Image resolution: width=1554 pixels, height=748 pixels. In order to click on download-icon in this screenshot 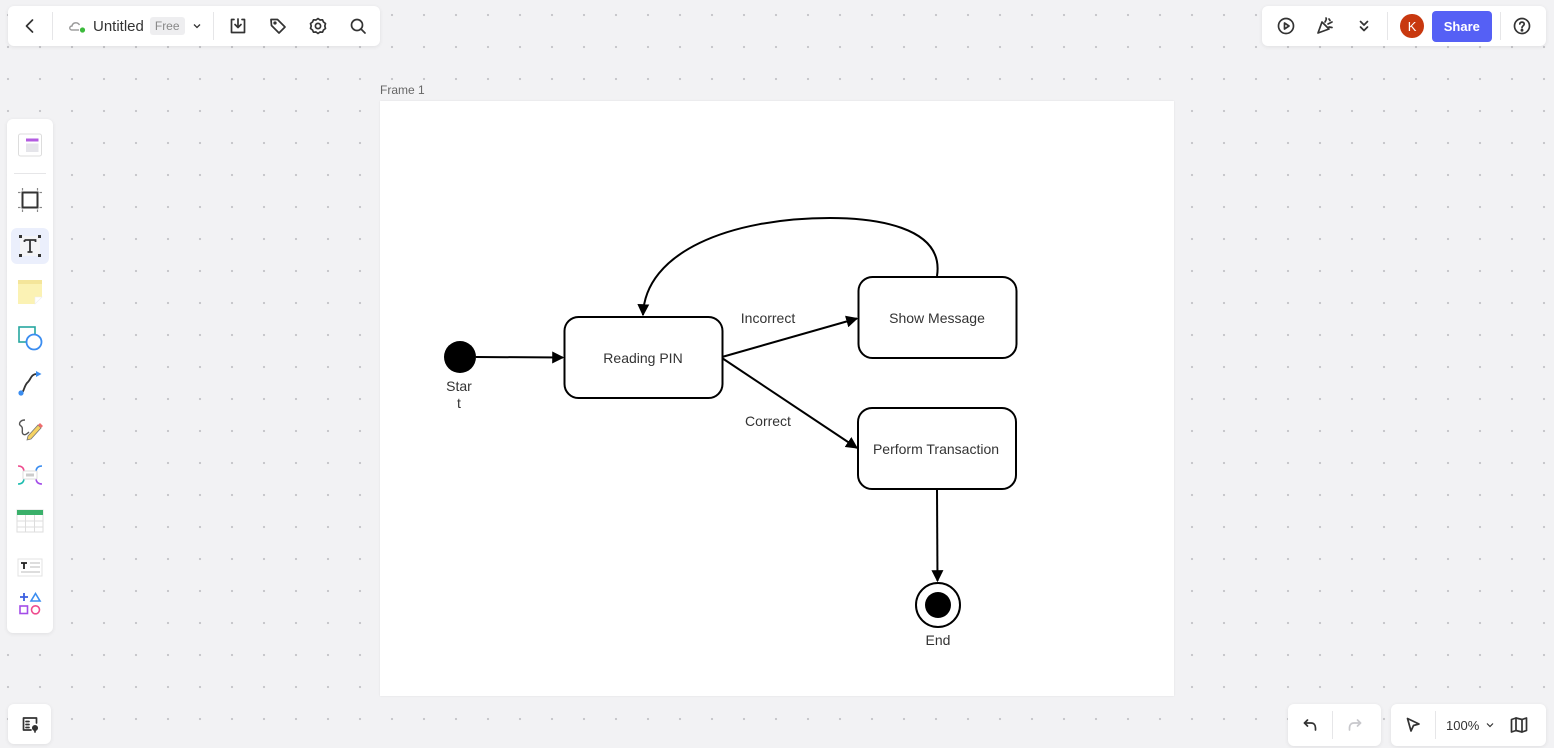, I will do `click(237, 26)`.